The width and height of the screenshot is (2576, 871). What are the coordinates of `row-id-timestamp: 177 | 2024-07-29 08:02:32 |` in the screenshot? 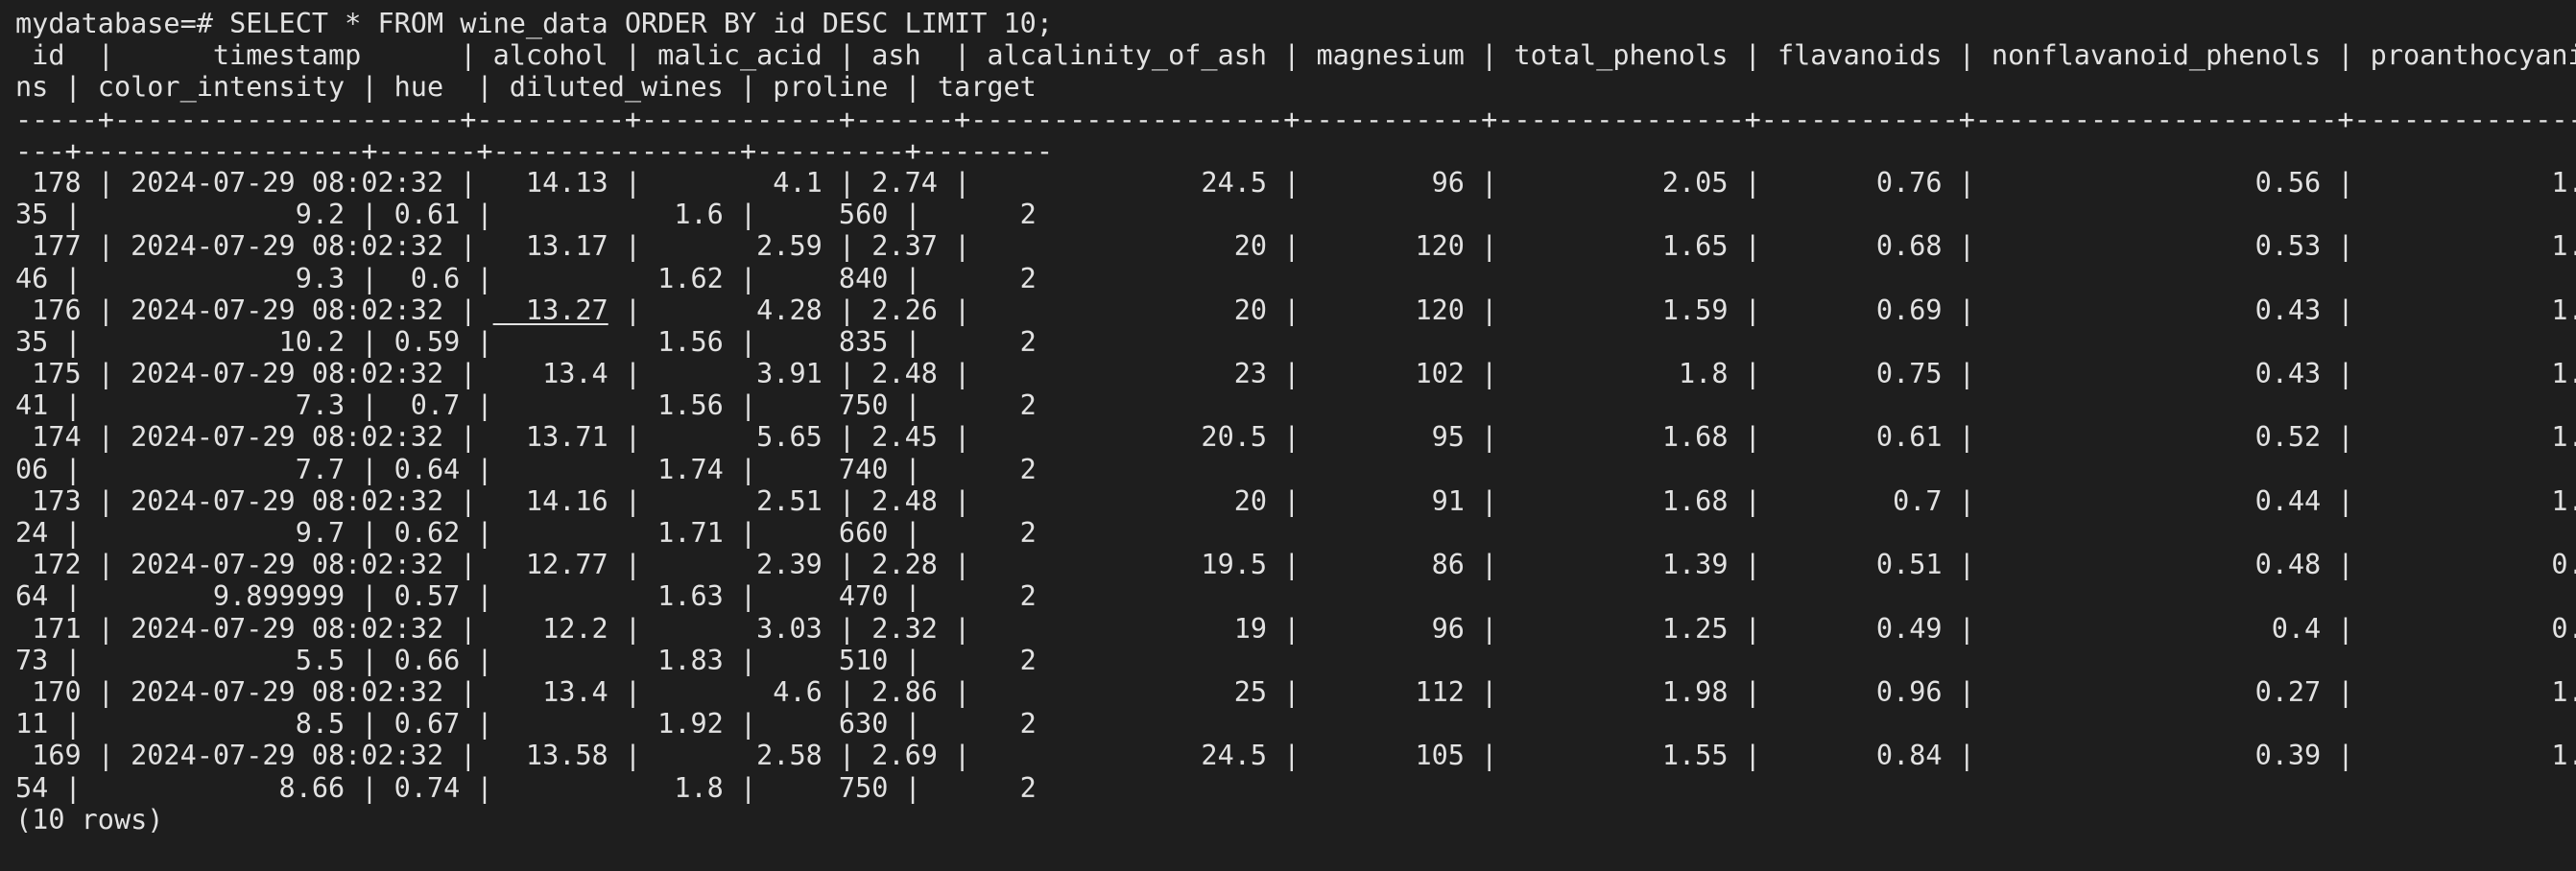 It's located at (254, 246).